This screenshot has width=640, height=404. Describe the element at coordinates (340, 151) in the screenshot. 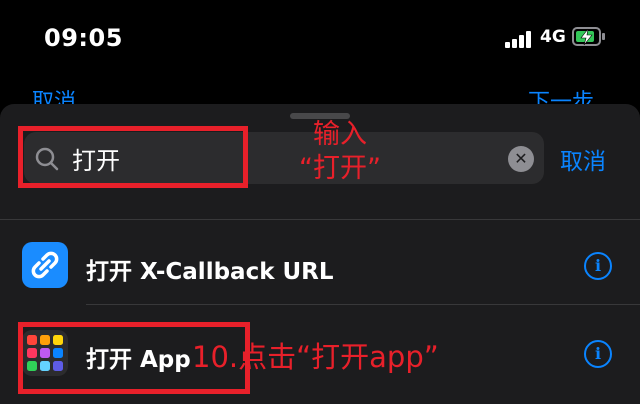

I see `annotation-step-input: 输入 “打开”` at that location.